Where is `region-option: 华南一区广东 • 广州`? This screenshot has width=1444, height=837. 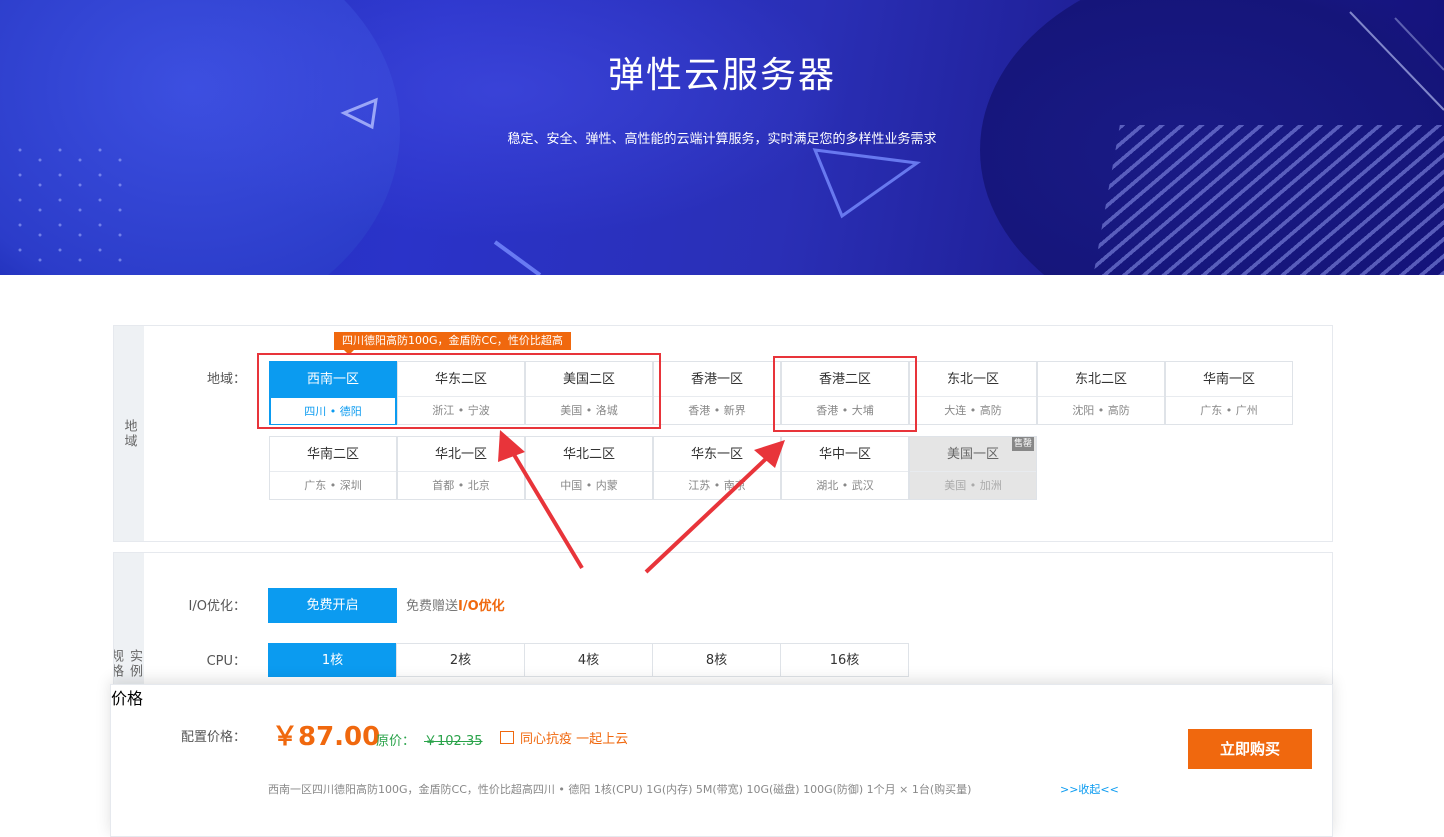 region-option: 华南一区广东 • 广州 is located at coordinates (1229, 393).